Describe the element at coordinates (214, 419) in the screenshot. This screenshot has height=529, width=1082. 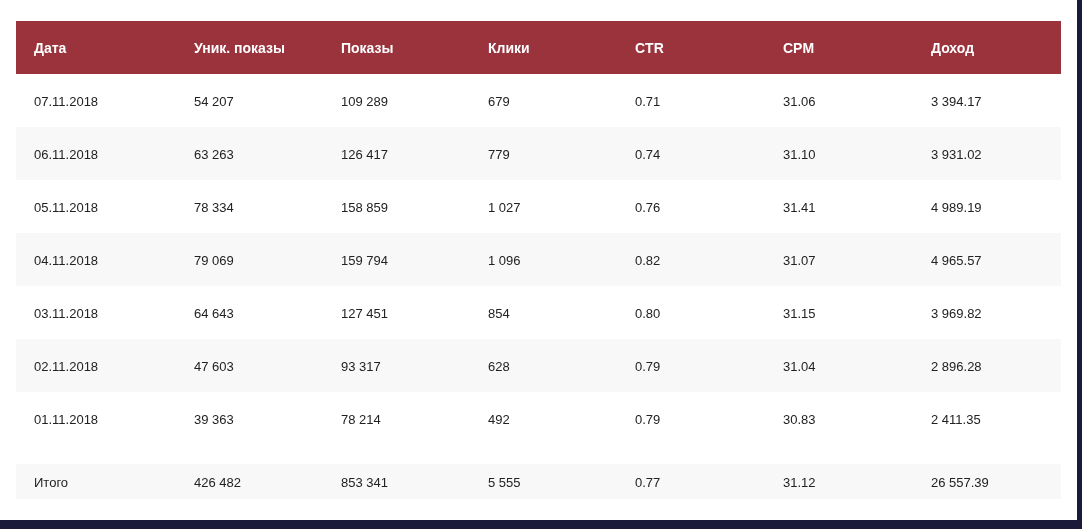
I see `table-cell: 39 363` at that location.